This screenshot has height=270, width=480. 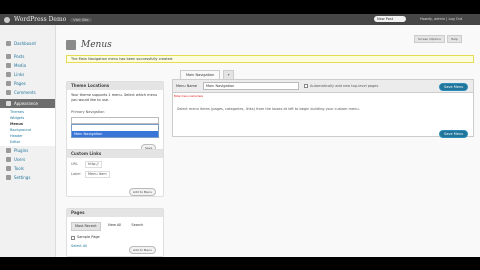 I want to click on page-title: Menus, so click(x=96, y=45).